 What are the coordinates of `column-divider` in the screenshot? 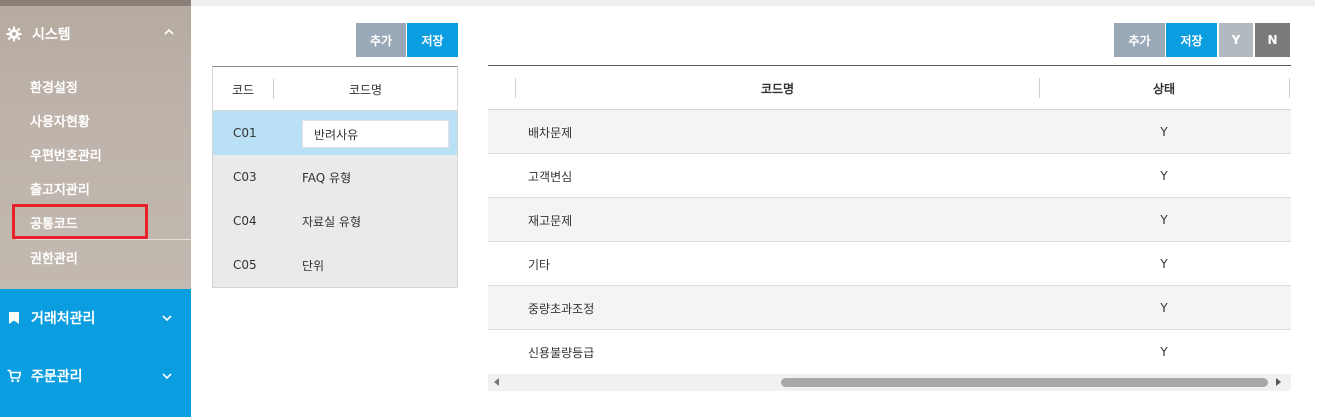 It's located at (1289, 88).